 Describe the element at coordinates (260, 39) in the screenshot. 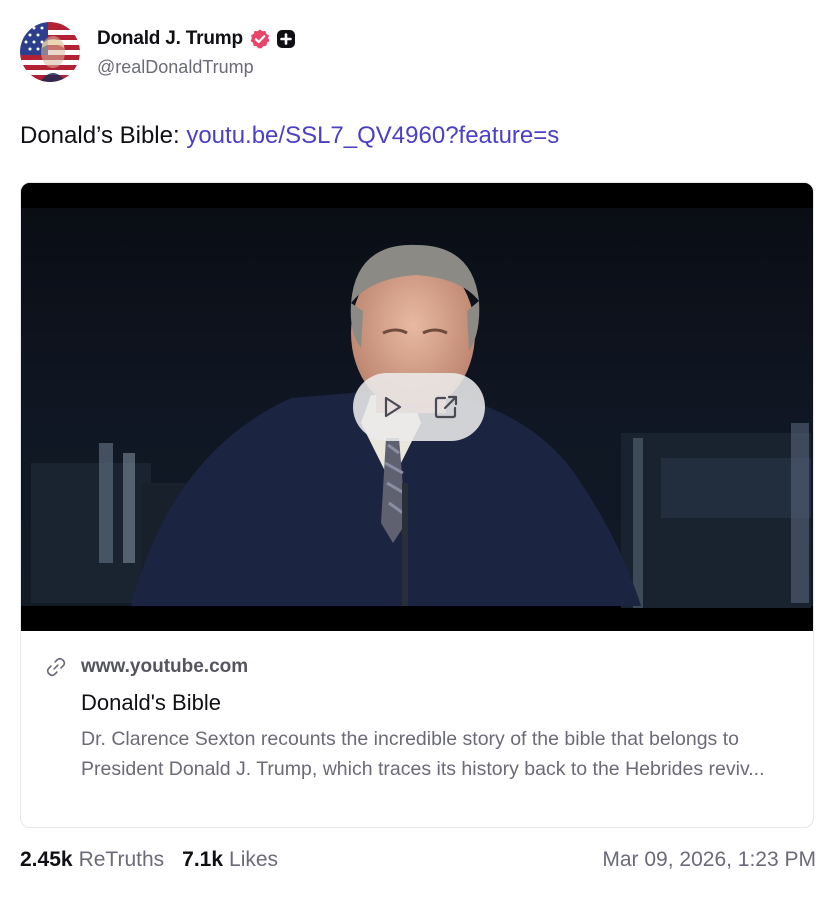

I see `verified-badge-icon` at that location.